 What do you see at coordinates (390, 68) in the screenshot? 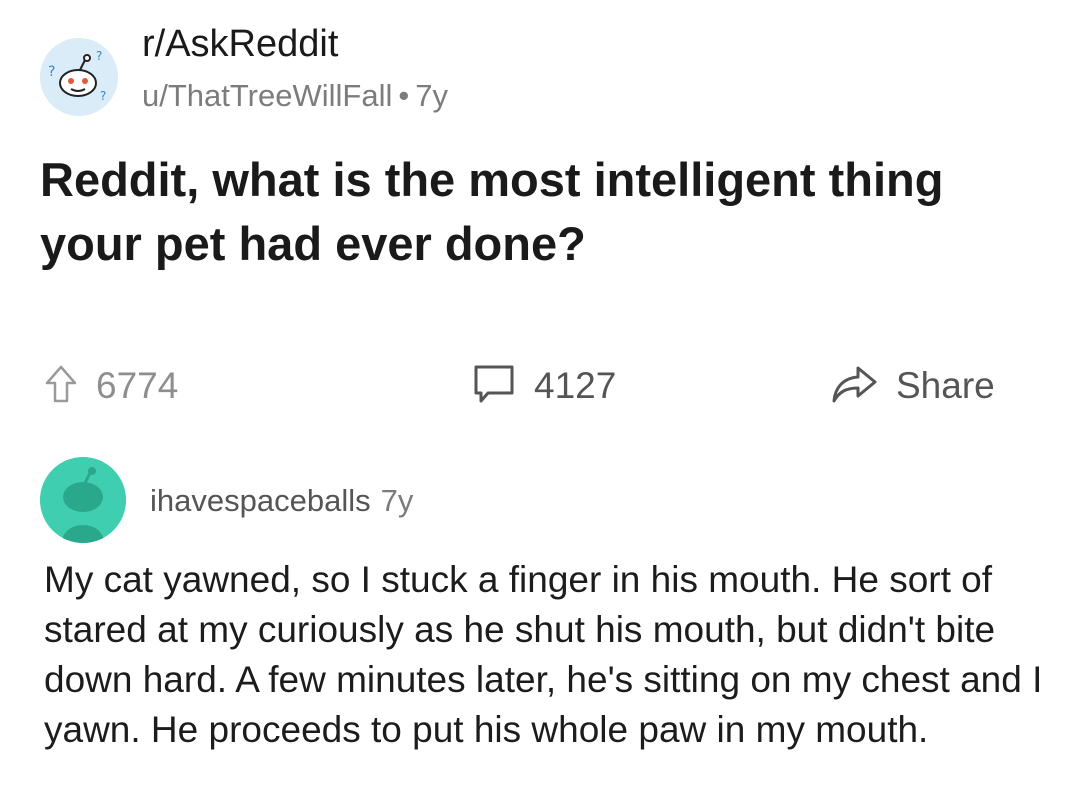
I see `post-header: ? ? ? r/AskReddit u/ThatTreeWillFall • 7y` at bounding box center [390, 68].